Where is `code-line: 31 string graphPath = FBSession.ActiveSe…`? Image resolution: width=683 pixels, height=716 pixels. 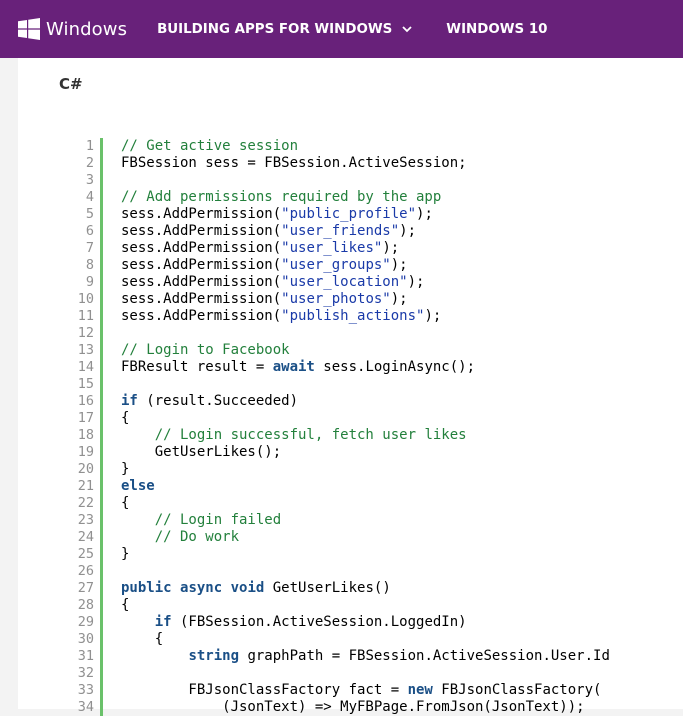
code-line: 31 string graphPath = FBSession.ActiveSe… is located at coordinates (350, 656).